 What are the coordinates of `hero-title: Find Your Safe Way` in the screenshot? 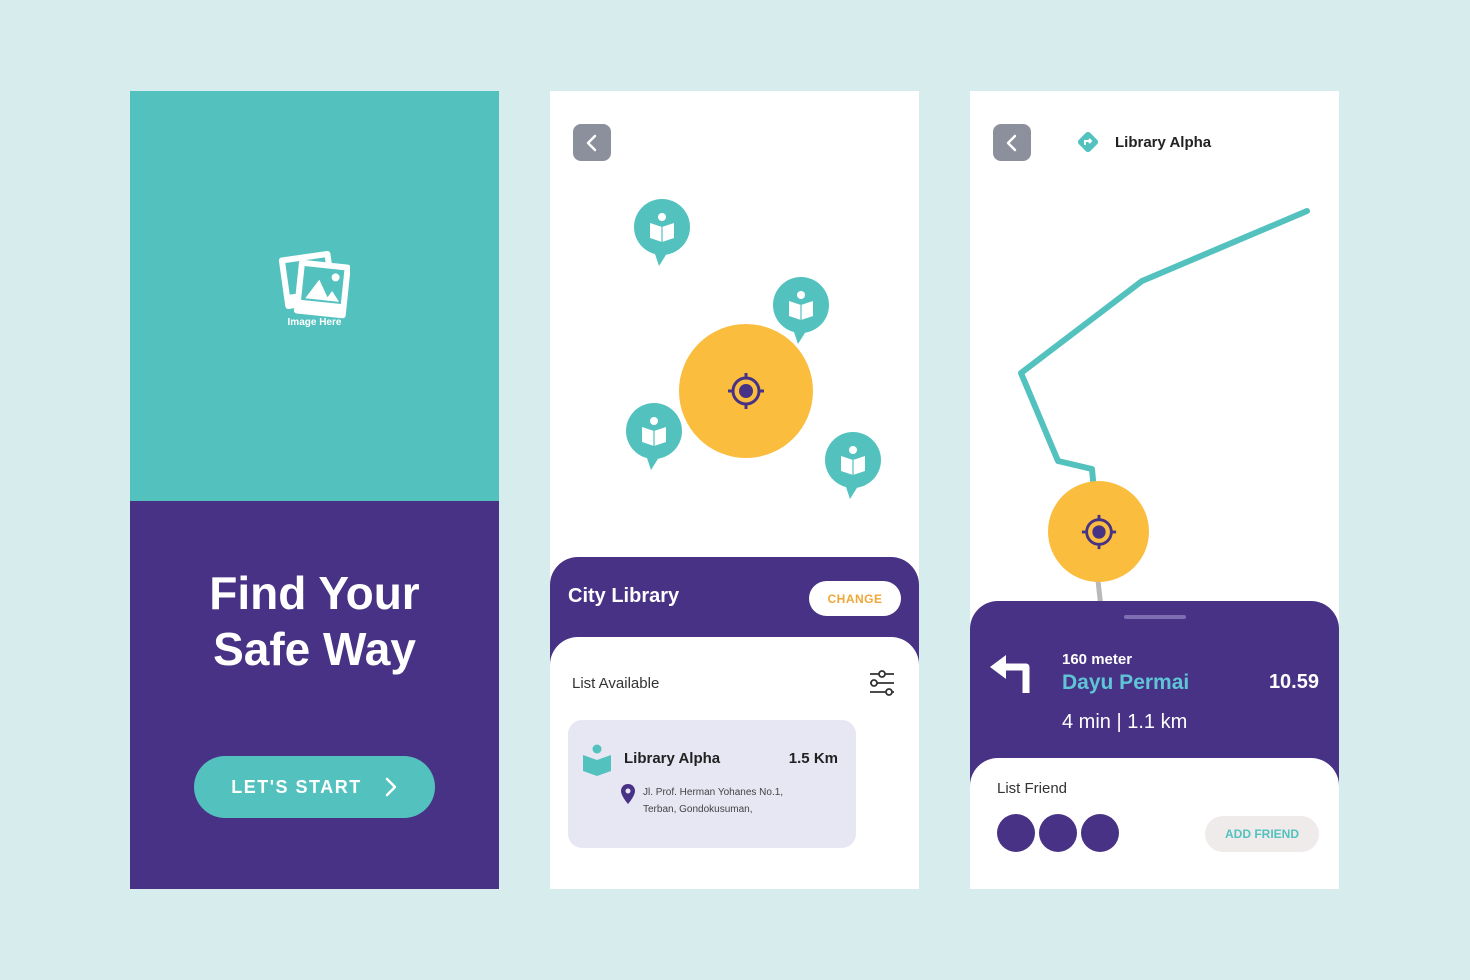 It's located at (314, 621).